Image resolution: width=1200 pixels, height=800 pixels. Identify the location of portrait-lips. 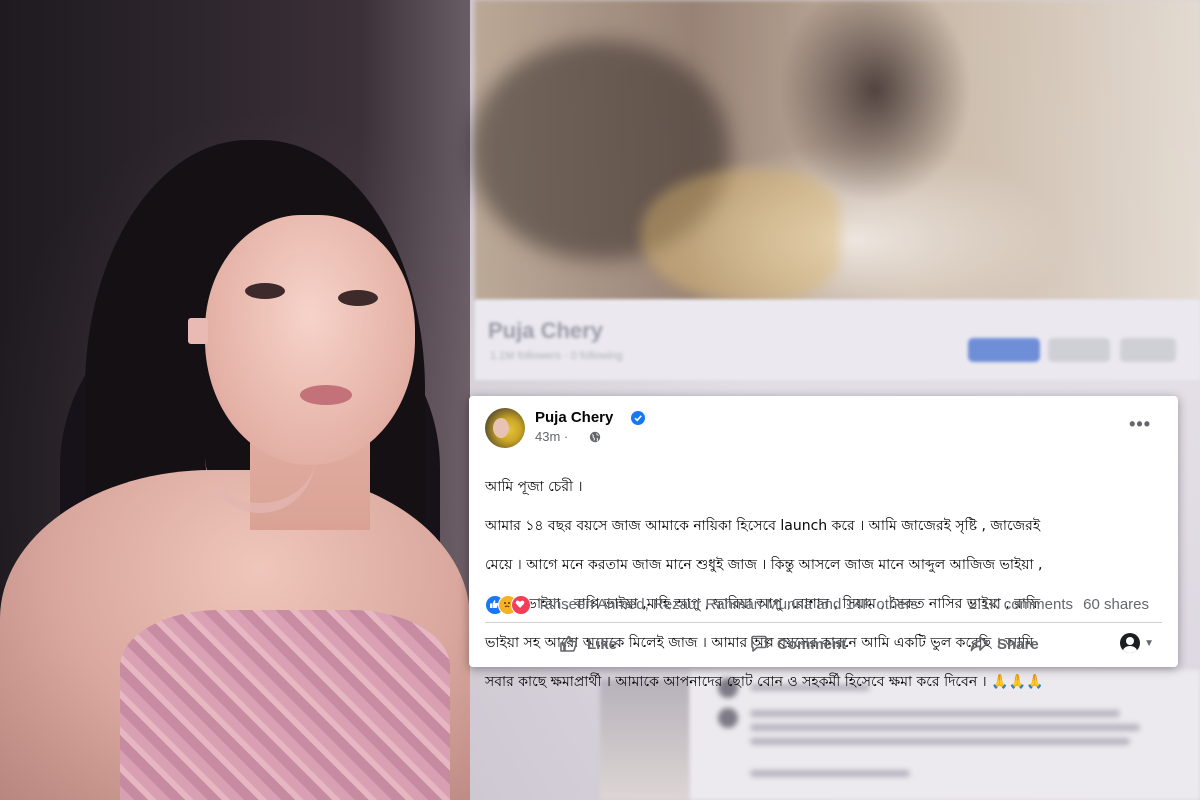
(326, 395).